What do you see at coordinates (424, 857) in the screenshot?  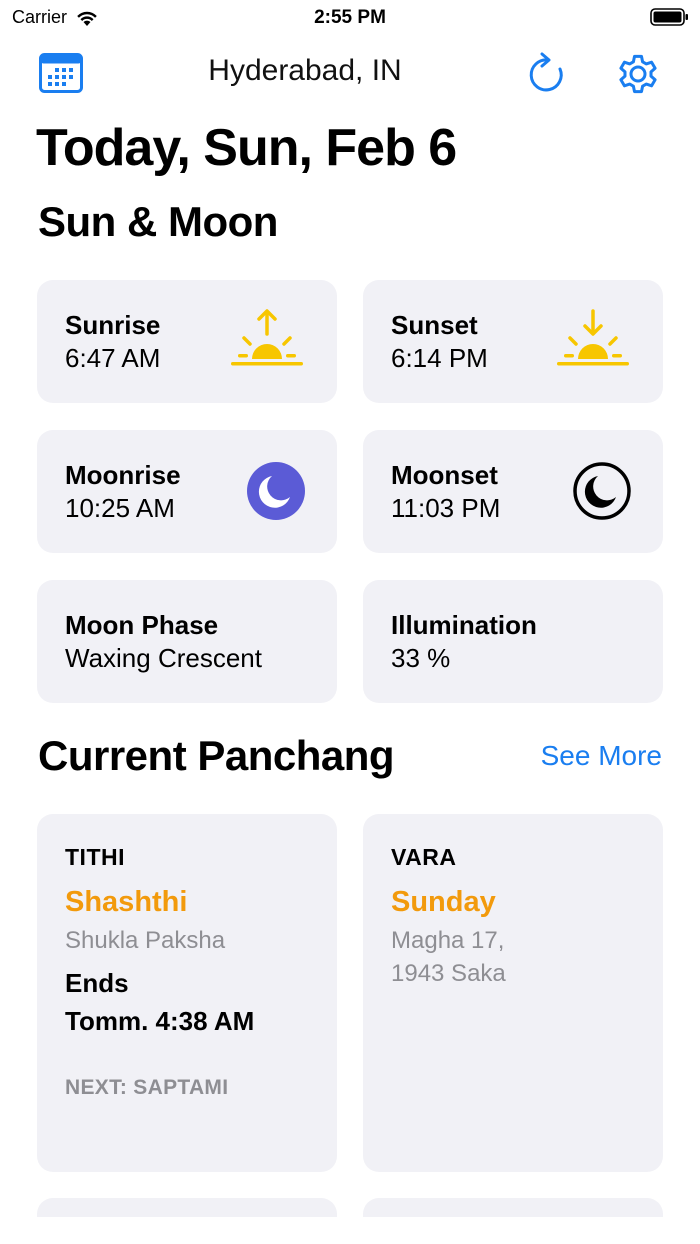 I see `vara-header: VARA` at bounding box center [424, 857].